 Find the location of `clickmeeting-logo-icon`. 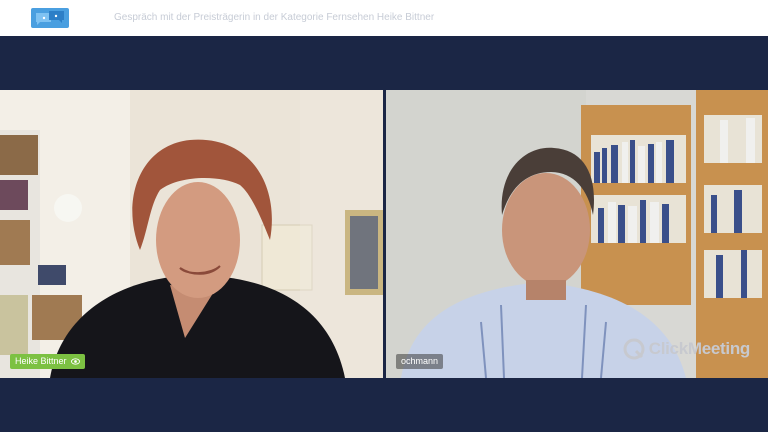

clickmeeting-logo-icon is located at coordinates (634, 349).